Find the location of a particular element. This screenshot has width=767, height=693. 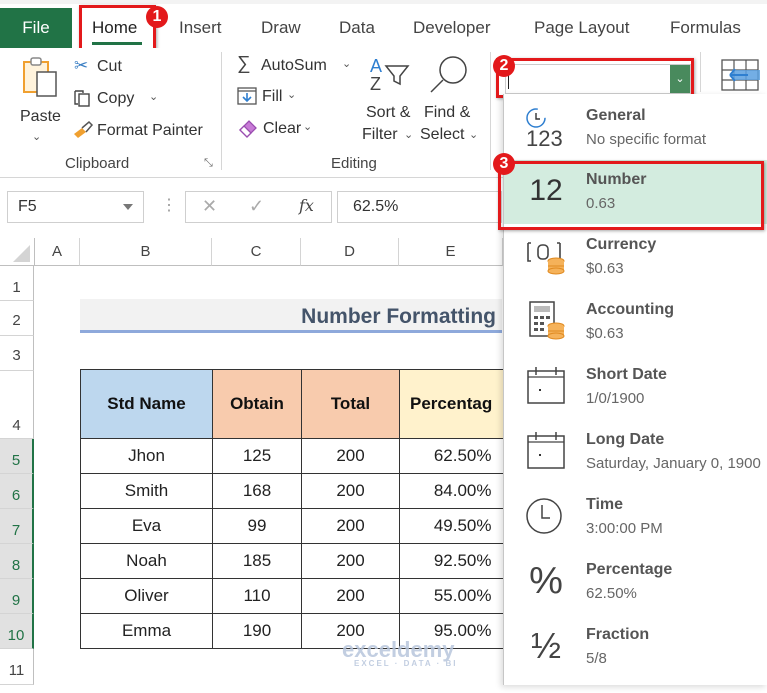

dialog-launcher-icon: ⤡ is located at coordinates (208, 163).